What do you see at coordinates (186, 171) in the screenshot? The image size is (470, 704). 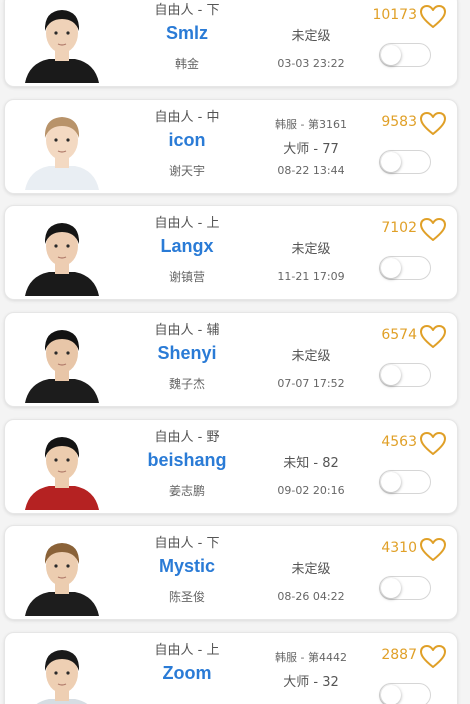 I see `player-real-name: 谢天宇` at bounding box center [186, 171].